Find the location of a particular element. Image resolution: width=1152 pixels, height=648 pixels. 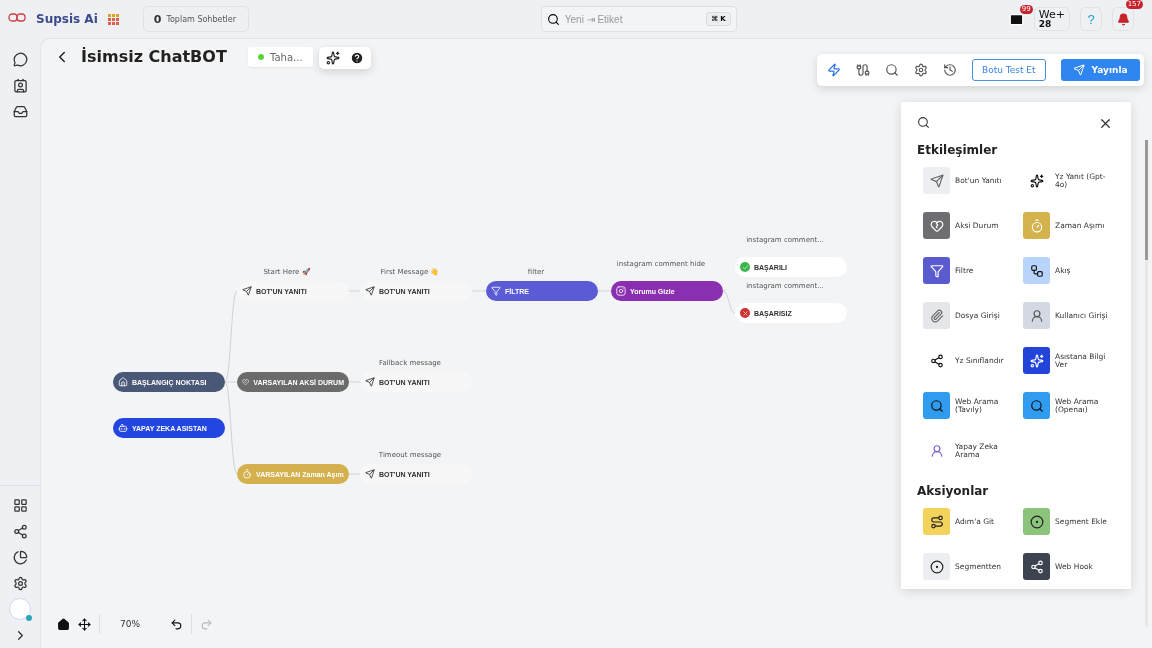

stopwatch-icon is located at coordinates (247, 474).